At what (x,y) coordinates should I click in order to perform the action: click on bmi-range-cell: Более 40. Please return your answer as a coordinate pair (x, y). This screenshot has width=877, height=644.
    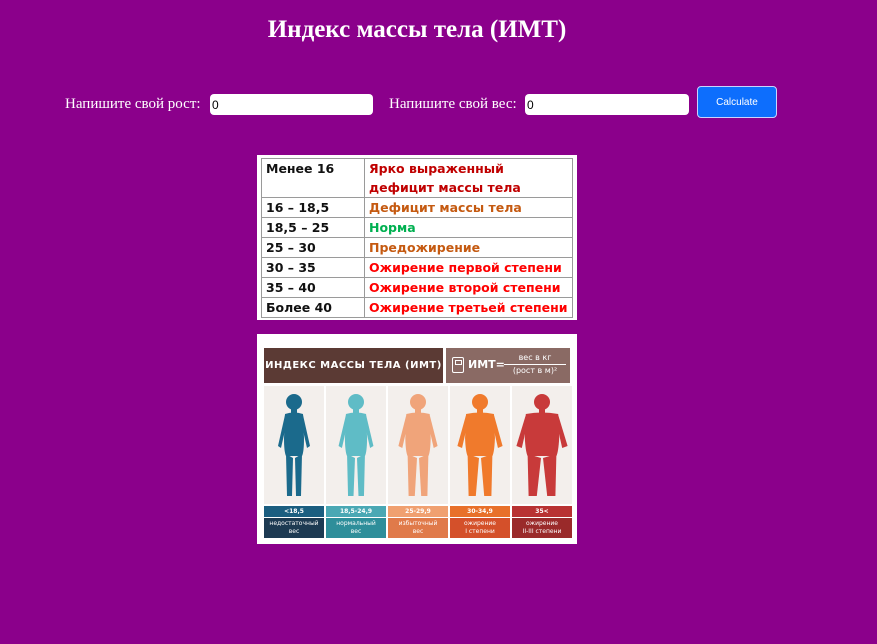
    Looking at the image, I should click on (313, 307).